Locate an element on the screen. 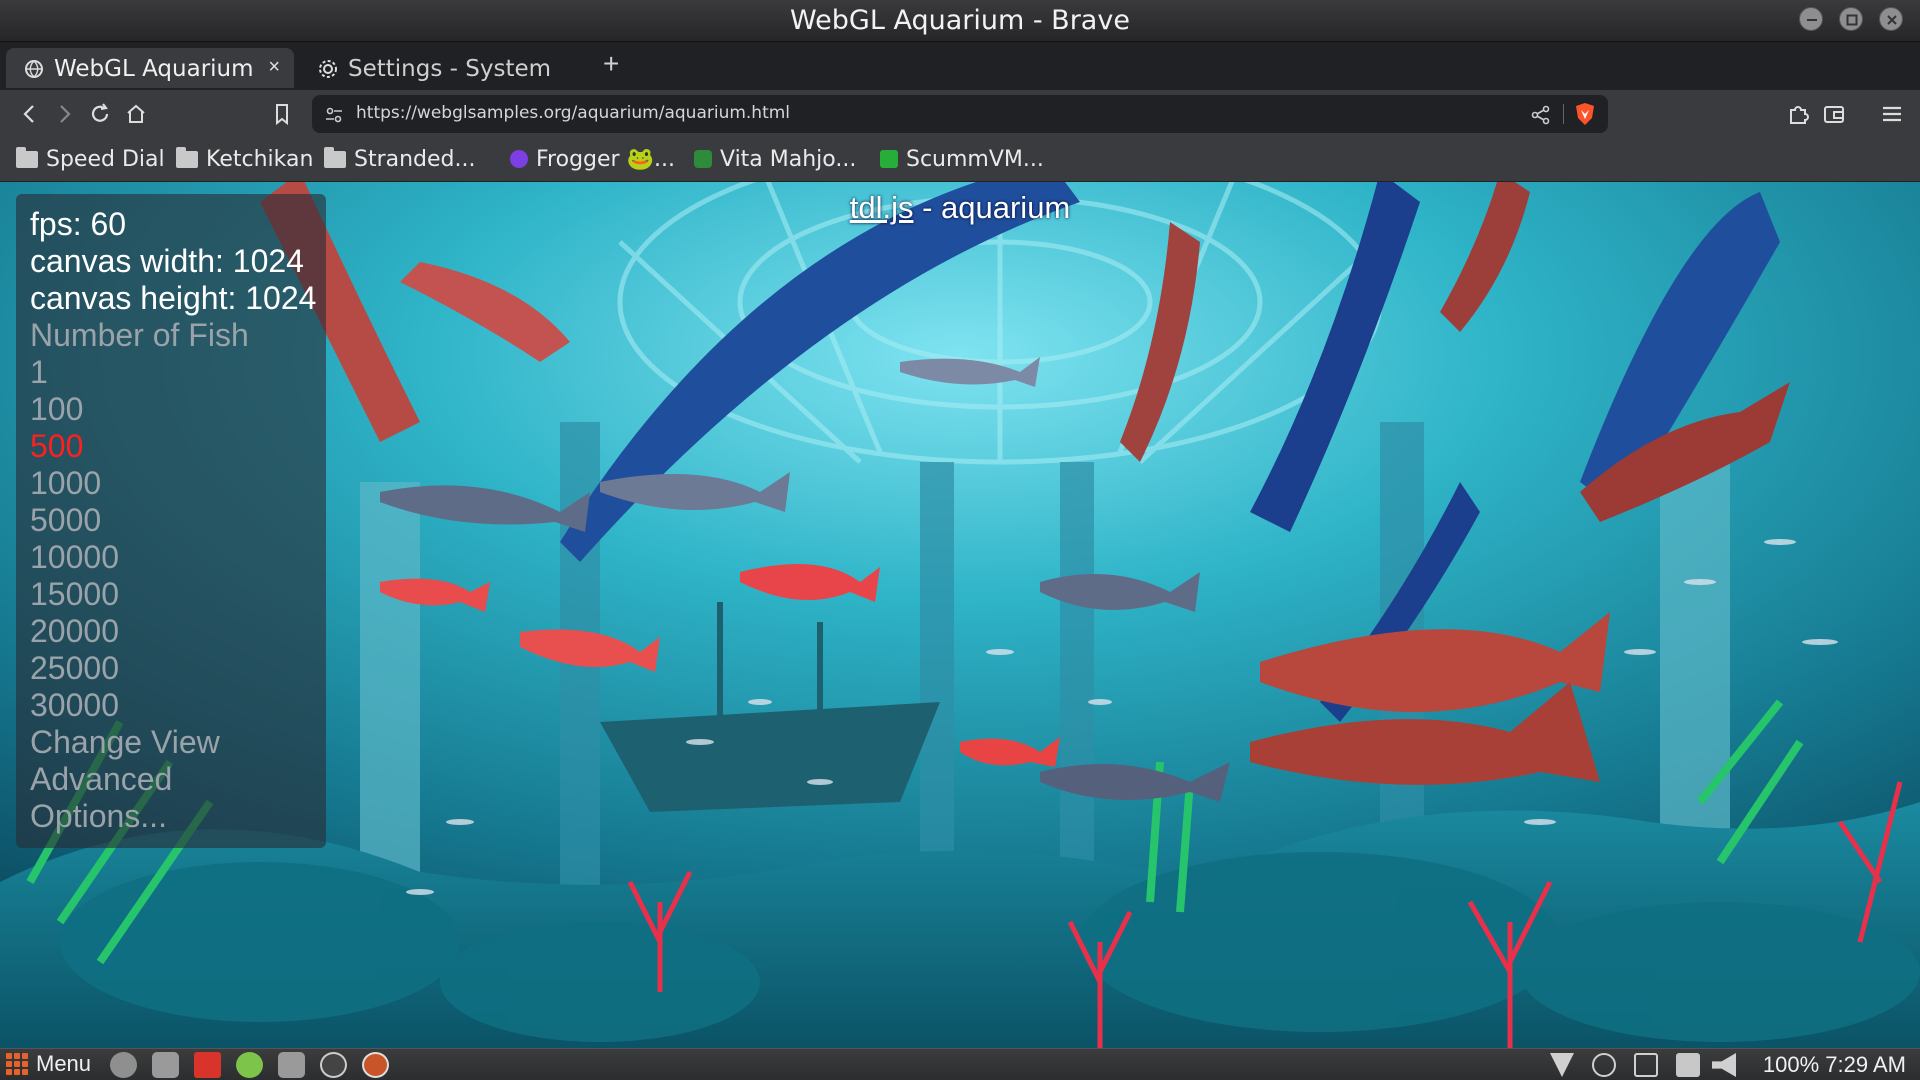  fish-count-options: 1 100 500 1000 5000 10000 15000 20000 25000 30000 is located at coordinates (178, 539).